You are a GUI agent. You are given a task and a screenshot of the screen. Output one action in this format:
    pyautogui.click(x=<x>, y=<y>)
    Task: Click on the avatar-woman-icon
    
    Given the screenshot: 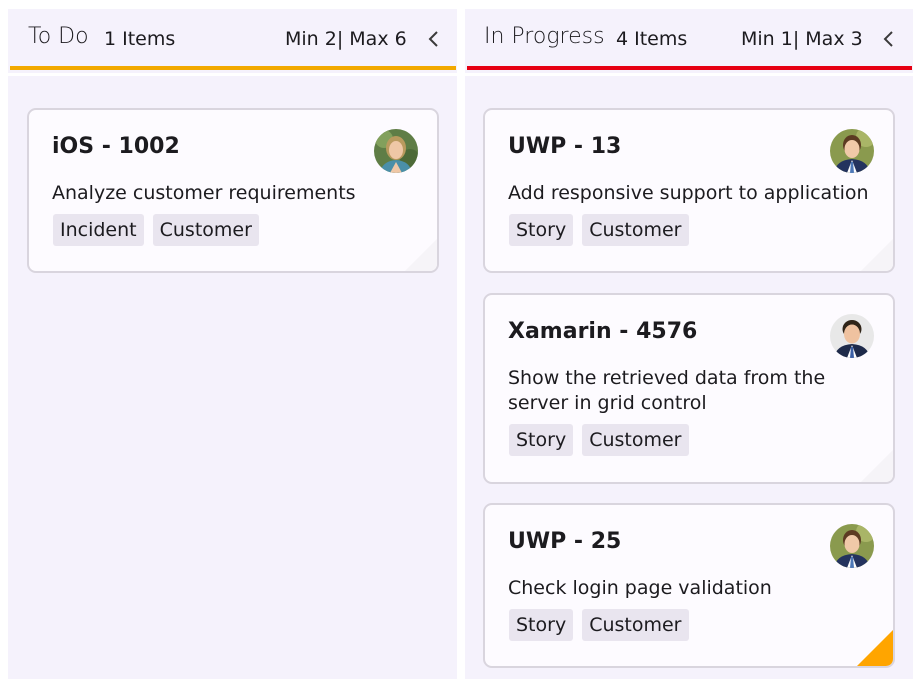 What is the action you would take?
    pyautogui.click(x=396, y=151)
    